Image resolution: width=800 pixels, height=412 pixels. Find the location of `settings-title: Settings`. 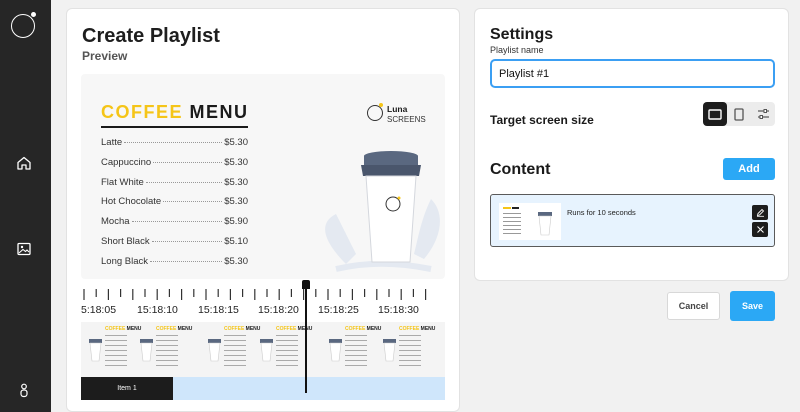

settings-title: Settings is located at coordinates (522, 34).